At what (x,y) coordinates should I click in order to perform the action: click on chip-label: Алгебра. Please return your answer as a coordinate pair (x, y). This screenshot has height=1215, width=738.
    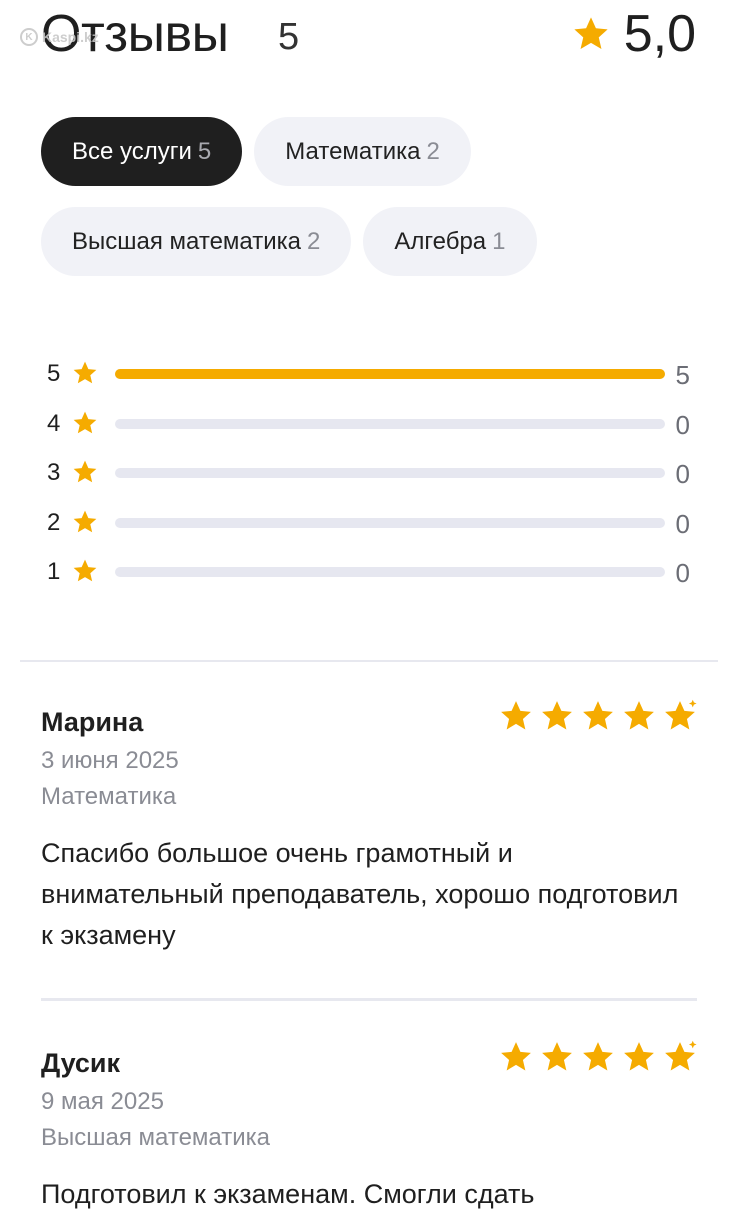
    Looking at the image, I should click on (440, 241).